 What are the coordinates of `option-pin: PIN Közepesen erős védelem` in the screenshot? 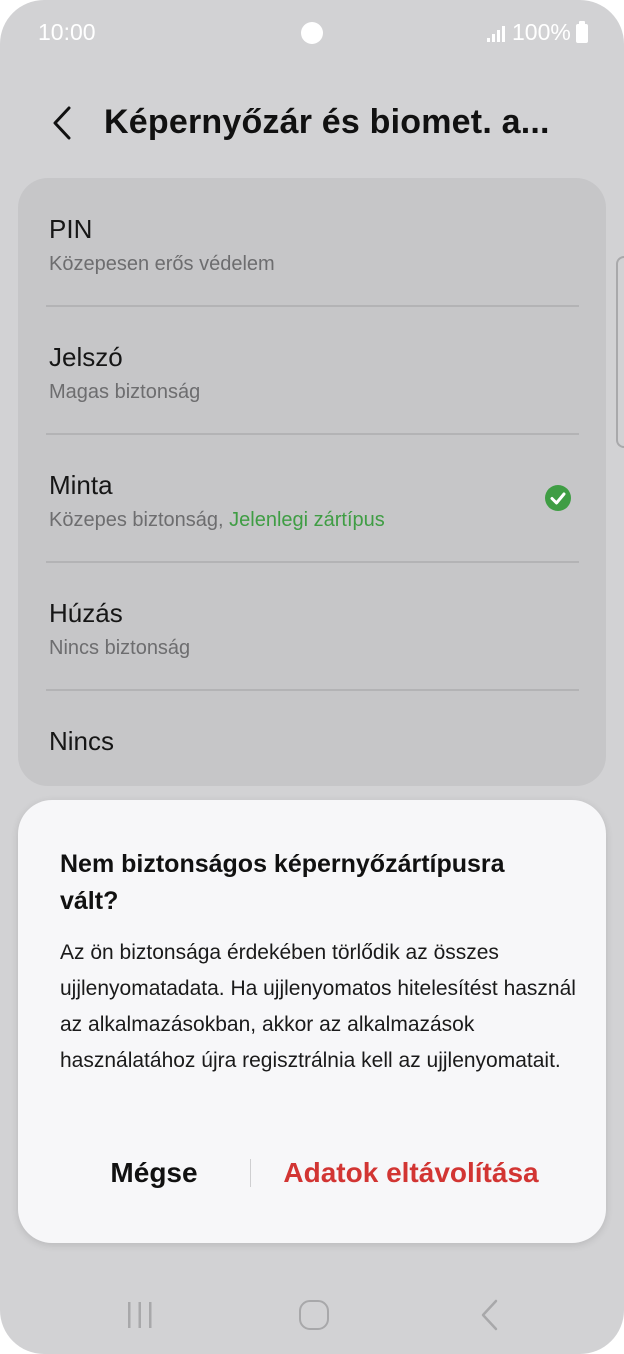 It's located at (312, 242).